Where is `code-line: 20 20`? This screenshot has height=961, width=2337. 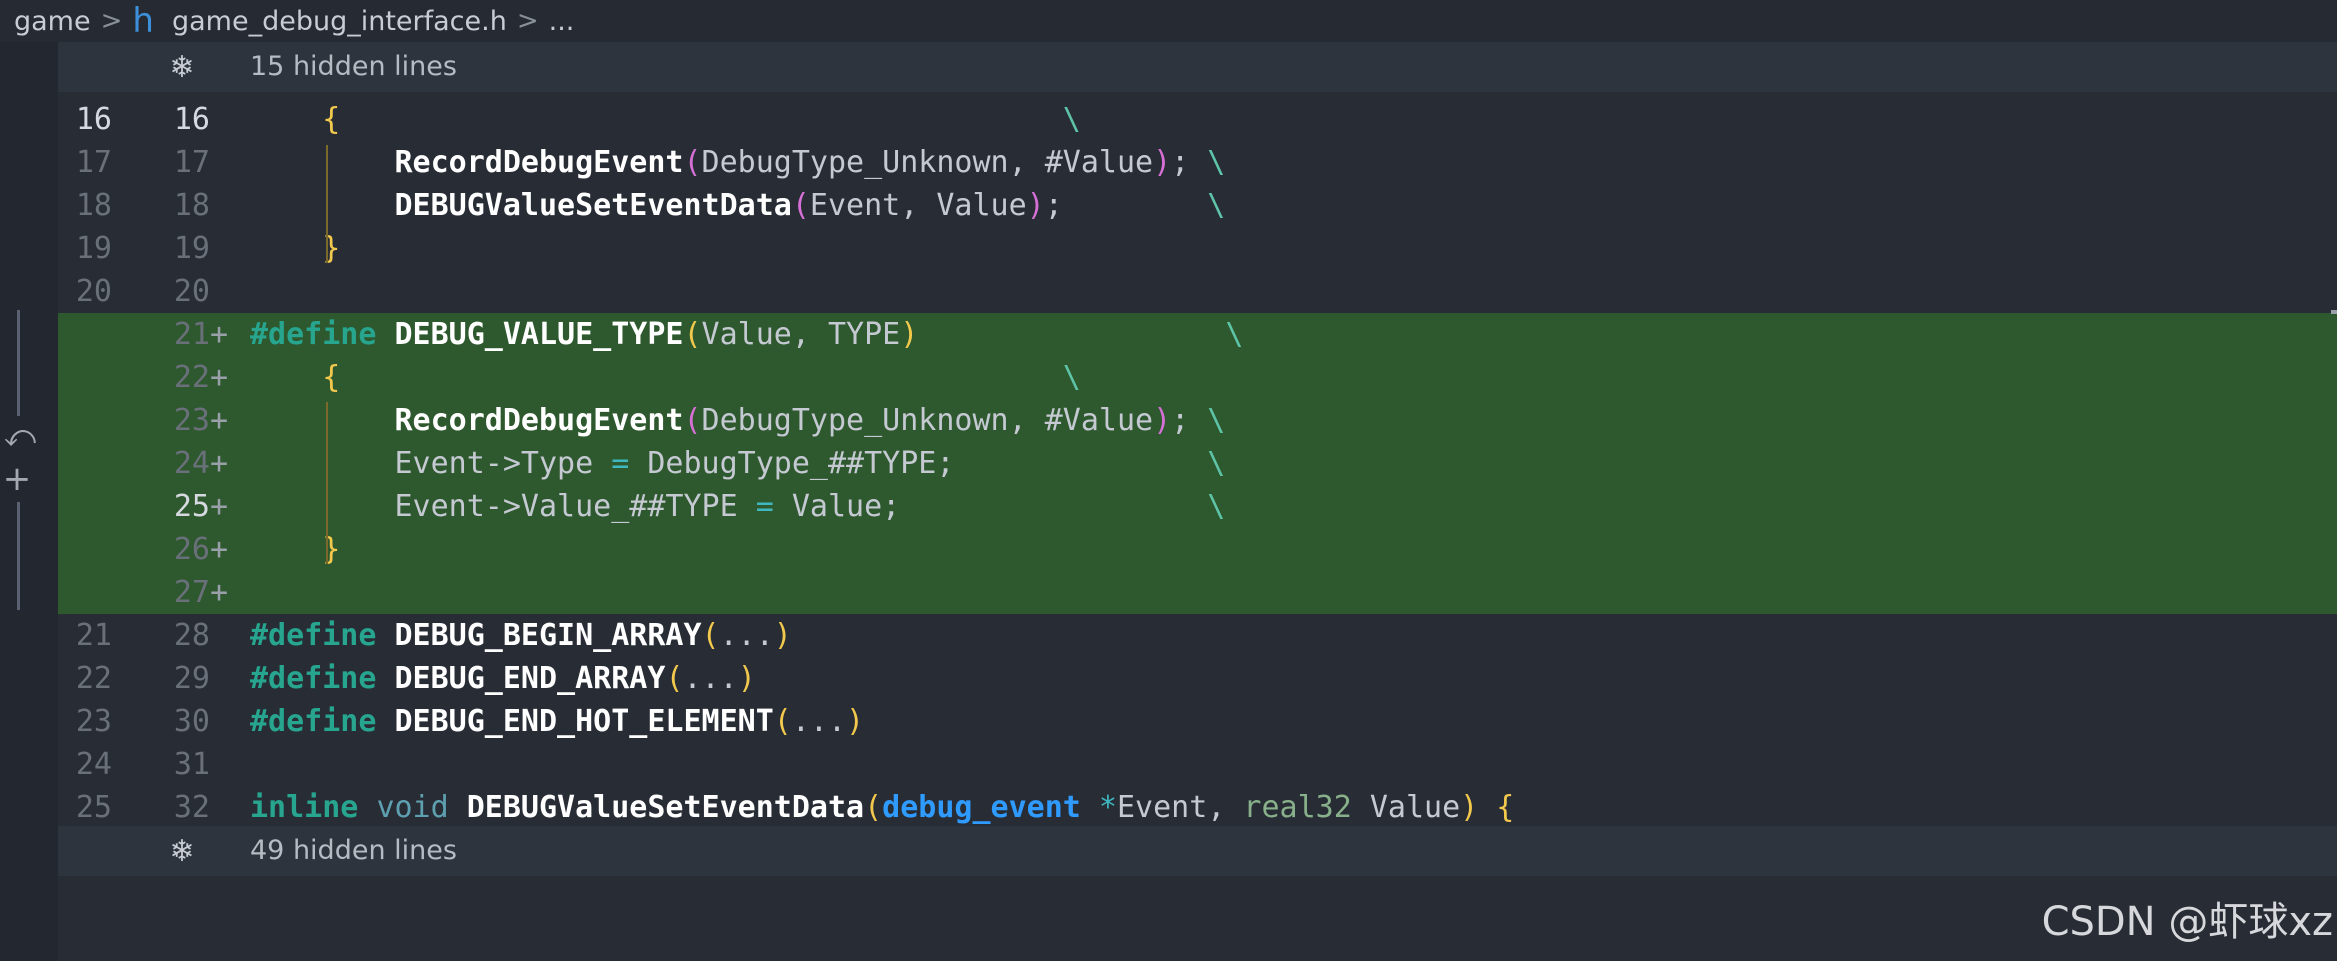 code-line: 20 20 is located at coordinates (1197, 291).